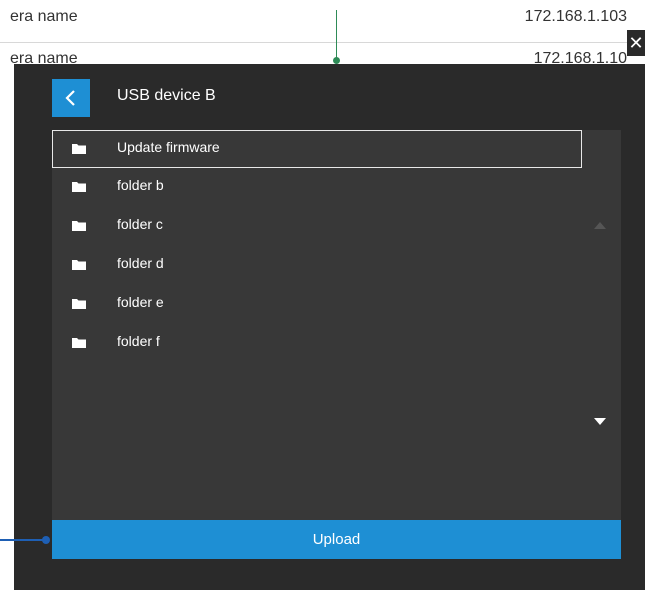 The width and height of the screenshot is (645, 590). What do you see at coordinates (317, 303) in the screenshot?
I see `list-item-folder-e: folder e` at bounding box center [317, 303].